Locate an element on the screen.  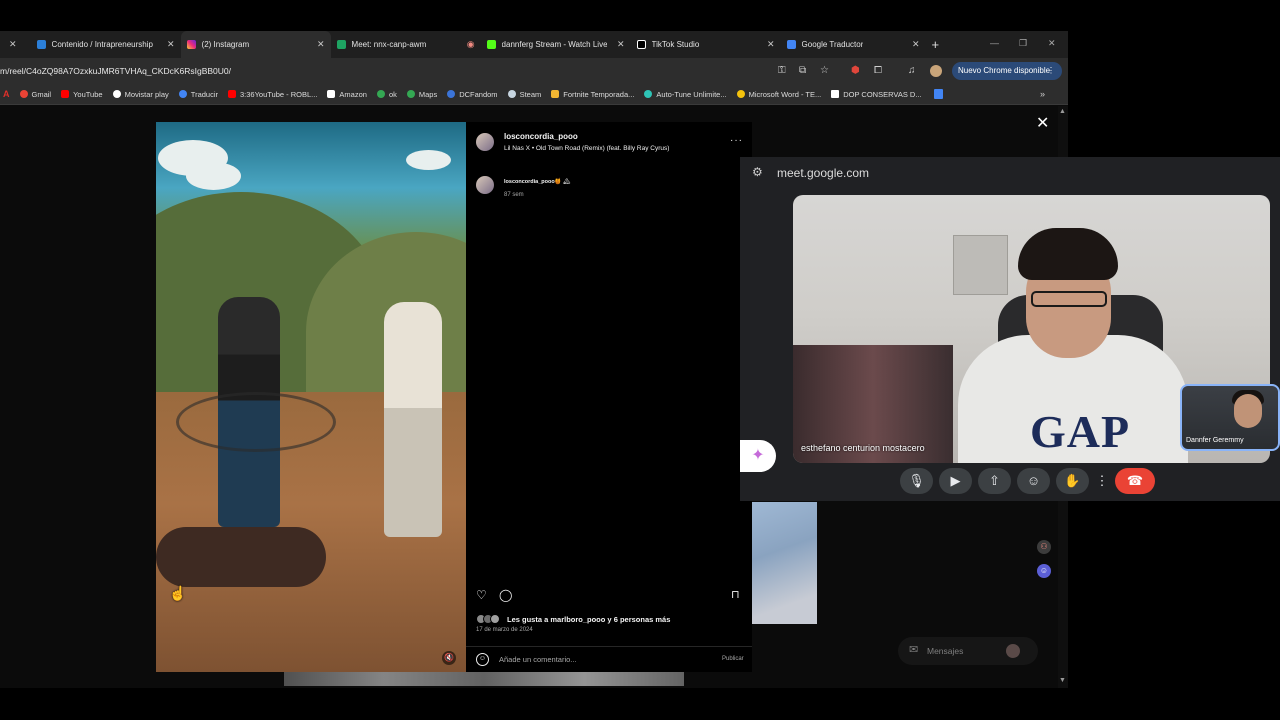
ok-icon is located at coordinates (380, 94).